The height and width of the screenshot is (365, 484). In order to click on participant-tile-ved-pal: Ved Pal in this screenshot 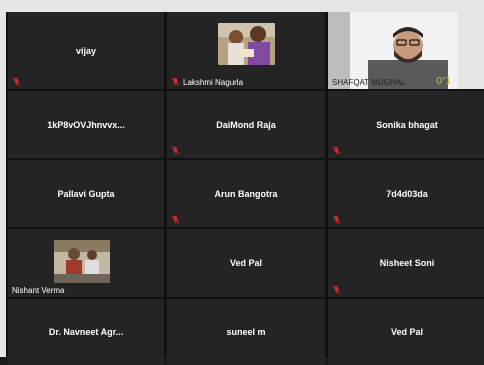, I will do `click(246, 263)`.